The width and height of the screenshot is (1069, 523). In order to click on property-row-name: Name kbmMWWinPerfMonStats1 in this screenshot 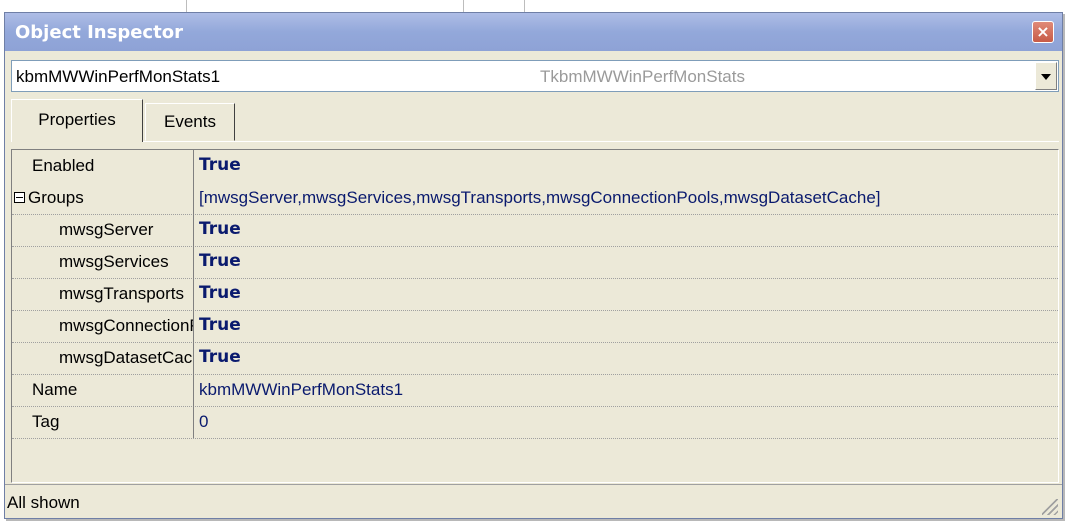, I will do `click(535, 390)`.